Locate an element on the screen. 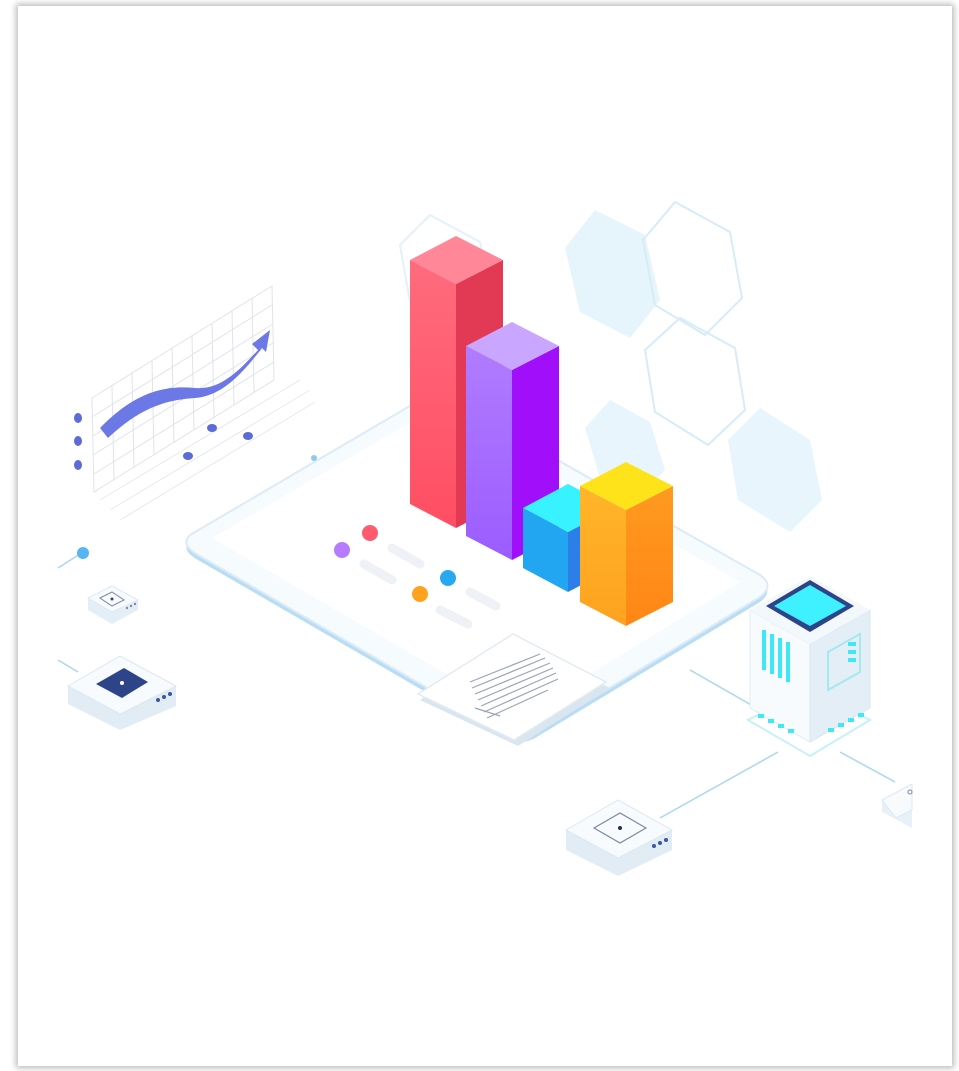 This screenshot has width=959, height=1071. network-node-small is located at coordinates (113, 604).